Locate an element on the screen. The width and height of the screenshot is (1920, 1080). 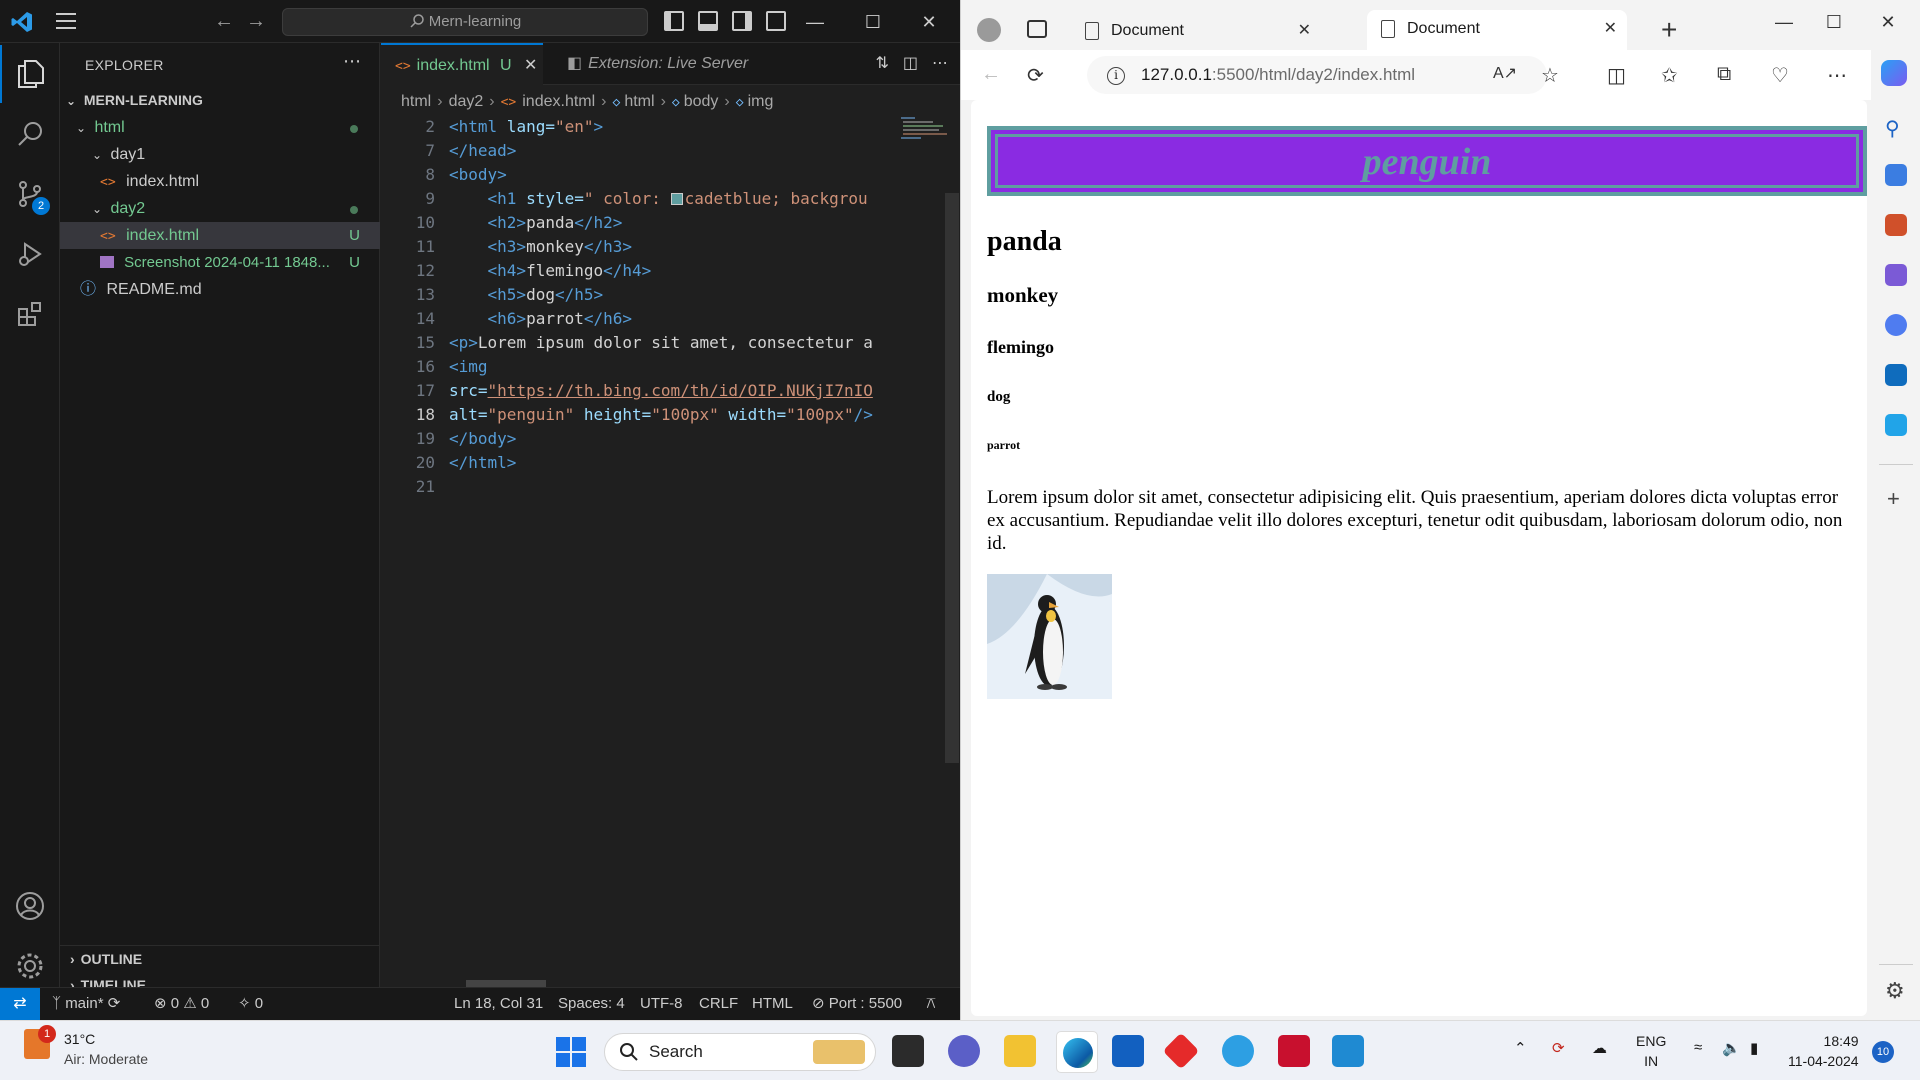
outline-section: › OUTLINE is located at coordinates (220, 958).